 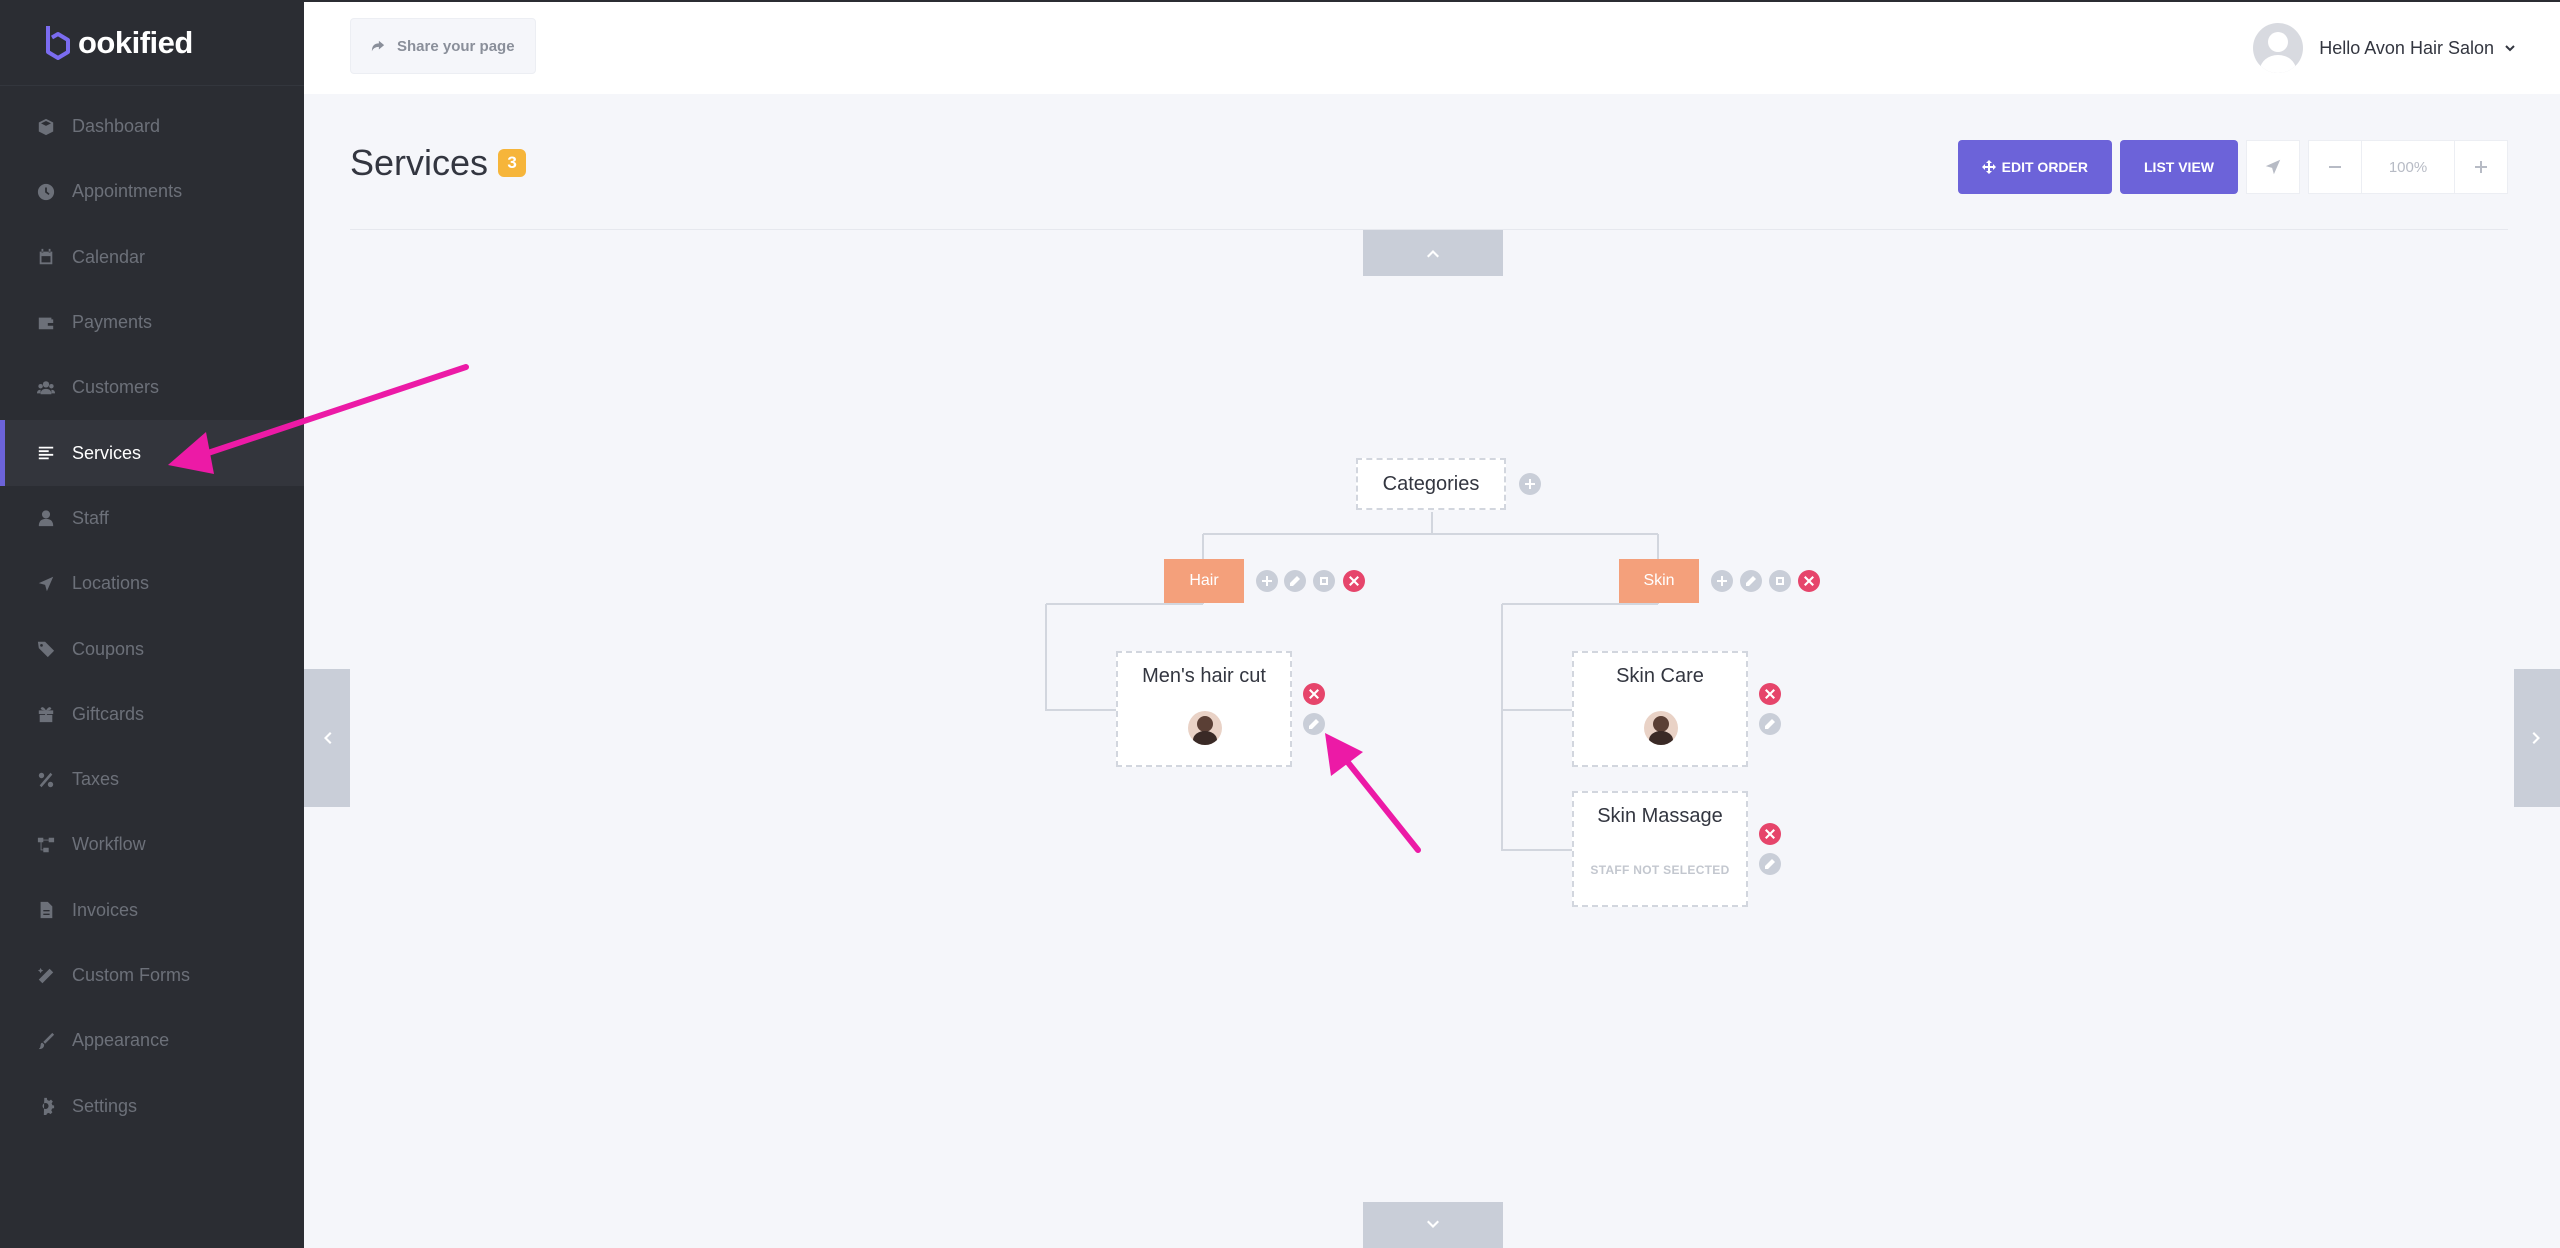 I want to click on list-view-button: LIST VIEW, so click(x=2179, y=167).